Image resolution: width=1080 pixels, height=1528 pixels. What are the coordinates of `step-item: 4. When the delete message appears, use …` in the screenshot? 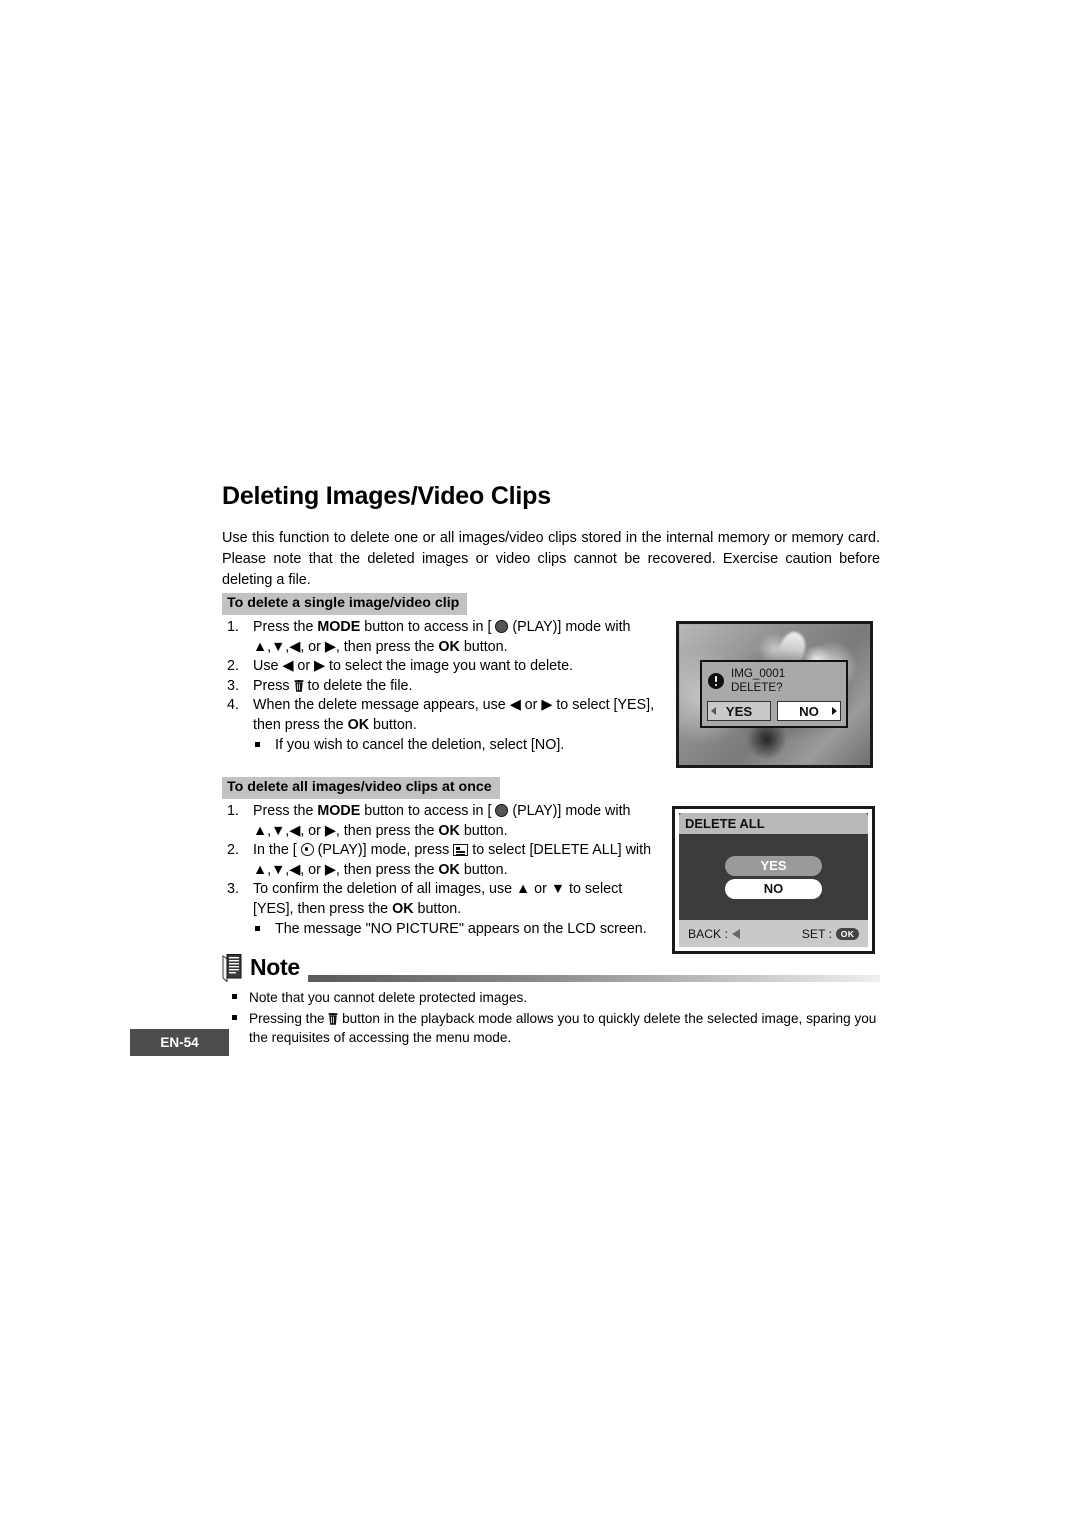 It's located at (442, 715).